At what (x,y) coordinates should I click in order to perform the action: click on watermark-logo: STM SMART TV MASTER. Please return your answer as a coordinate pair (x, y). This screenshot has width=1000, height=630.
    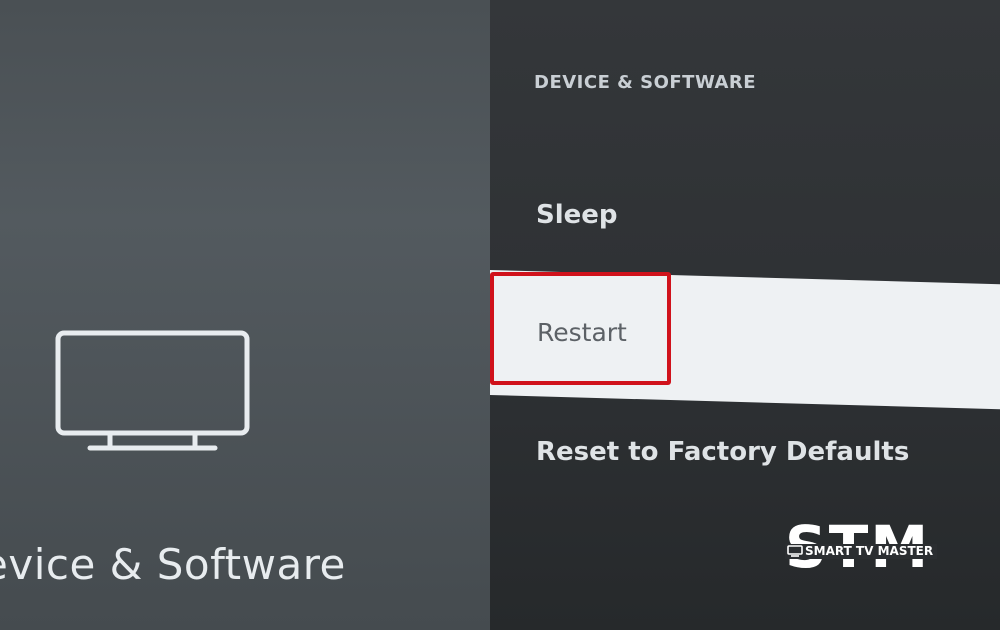
    Looking at the image, I should click on (862, 549).